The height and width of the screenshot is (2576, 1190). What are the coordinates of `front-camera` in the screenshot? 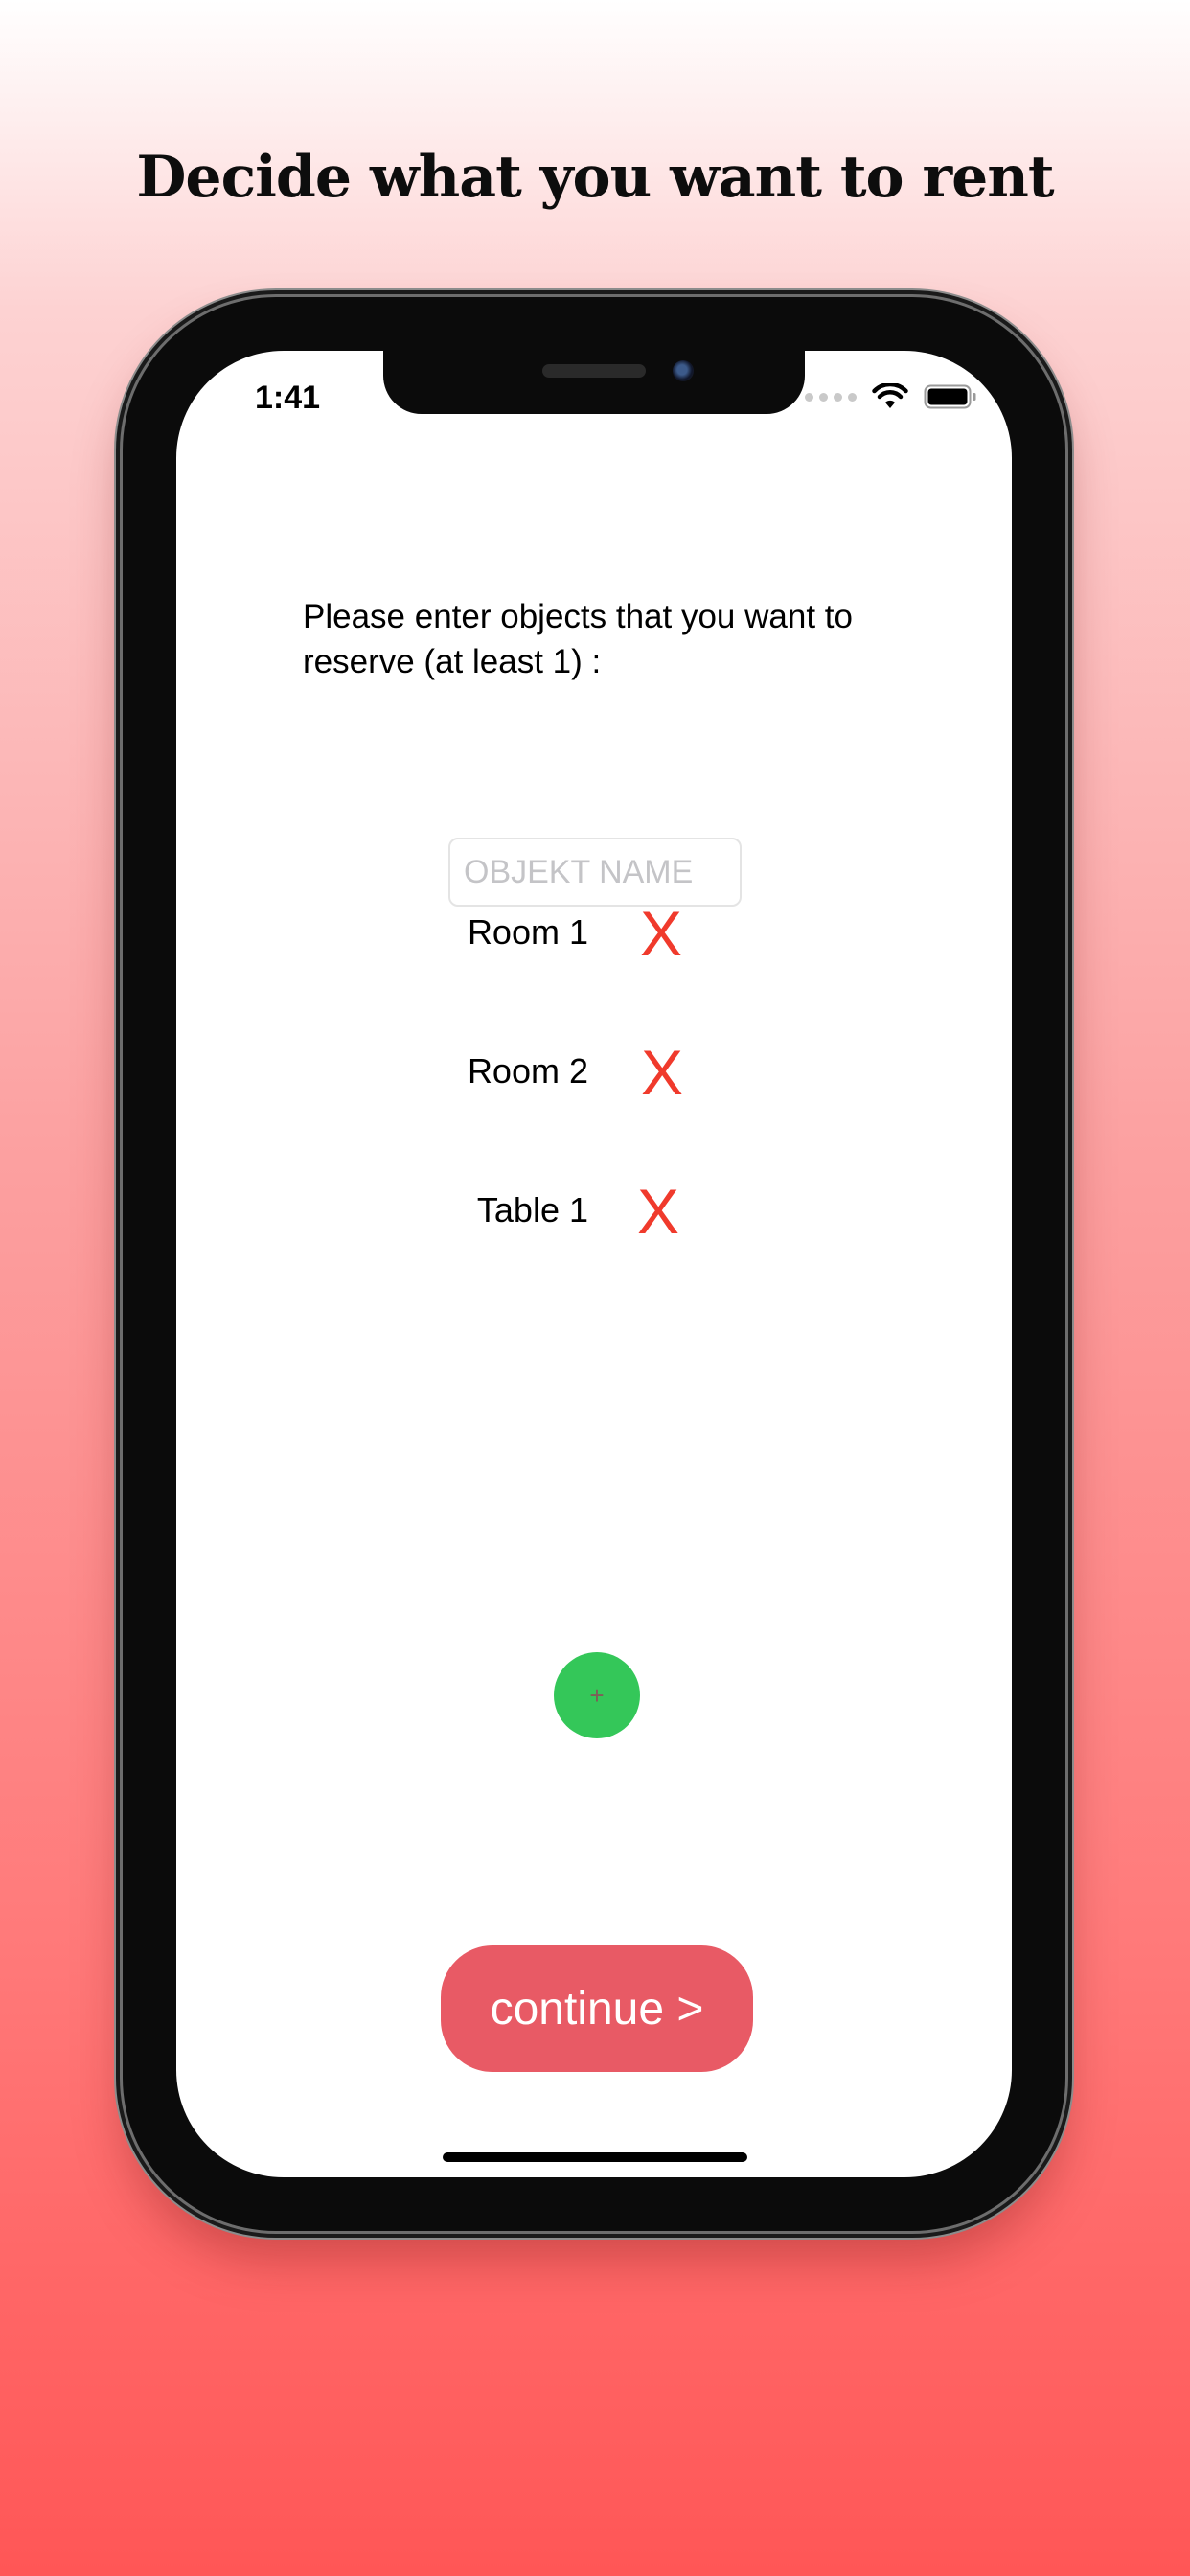 It's located at (684, 370).